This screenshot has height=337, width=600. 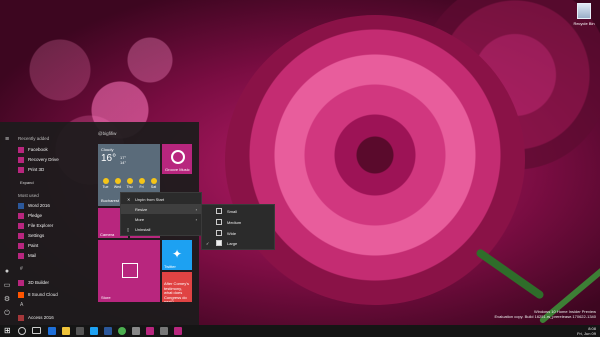 I want to click on forecast-day: Fri, so click(x=141, y=183).